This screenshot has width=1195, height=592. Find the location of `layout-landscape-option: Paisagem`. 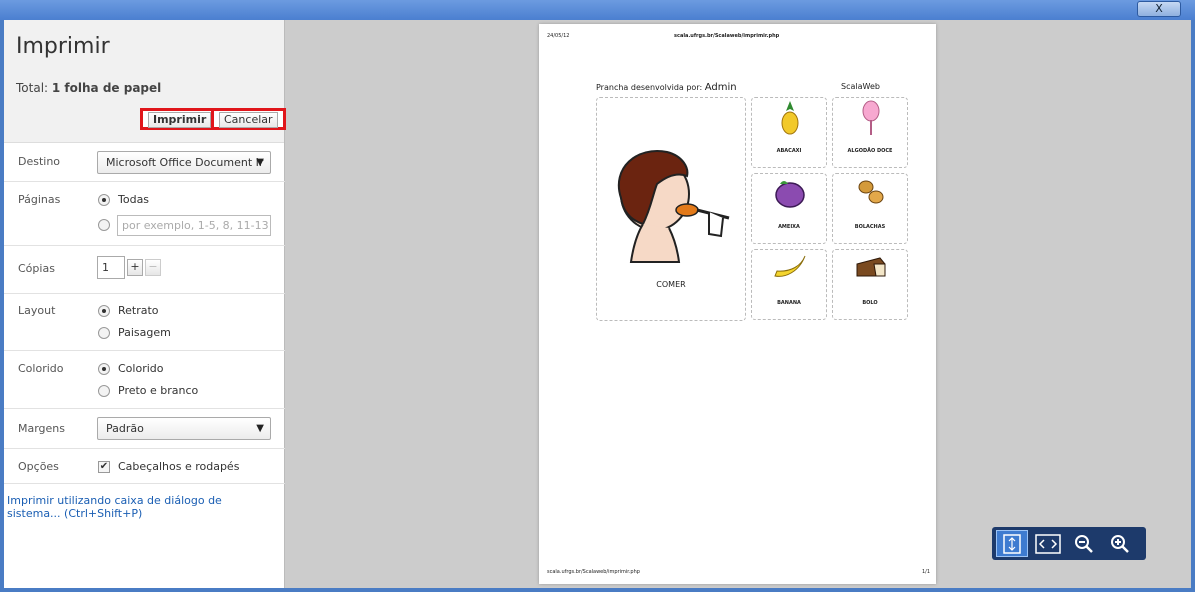

layout-landscape-option: Paisagem is located at coordinates (134, 332).